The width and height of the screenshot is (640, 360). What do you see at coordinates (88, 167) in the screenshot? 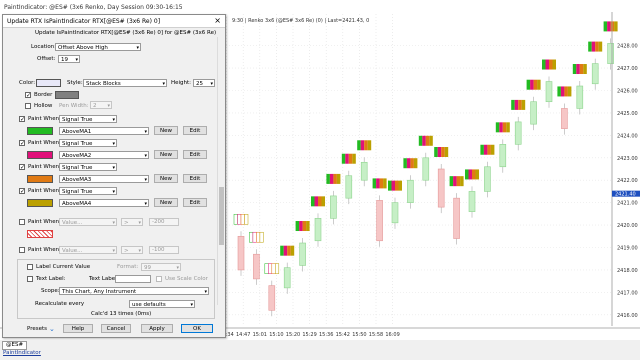
I see `paint-when-3-select: Signal True ▾` at bounding box center [88, 167].